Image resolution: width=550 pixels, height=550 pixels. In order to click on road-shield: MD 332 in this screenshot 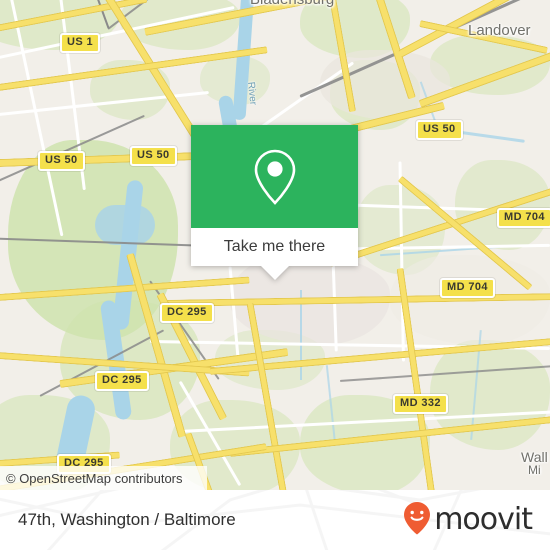, I will do `click(420, 404)`.